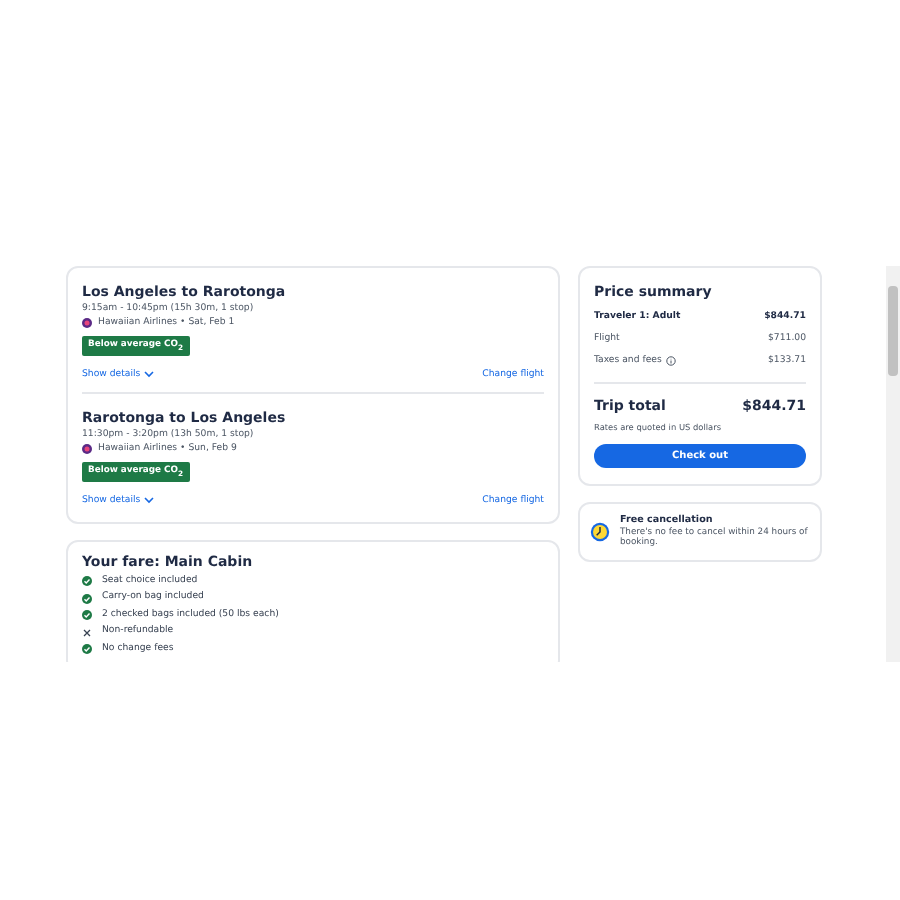 This screenshot has height=900, width=900. What do you see at coordinates (893, 464) in the screenshot?
I see `scrollbar` at bounding box center [893, 464].